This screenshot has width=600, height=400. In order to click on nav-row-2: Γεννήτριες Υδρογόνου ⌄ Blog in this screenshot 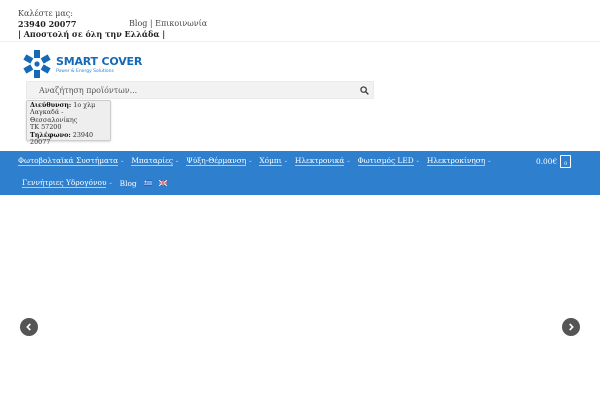, I will do `click(98, 183)`.